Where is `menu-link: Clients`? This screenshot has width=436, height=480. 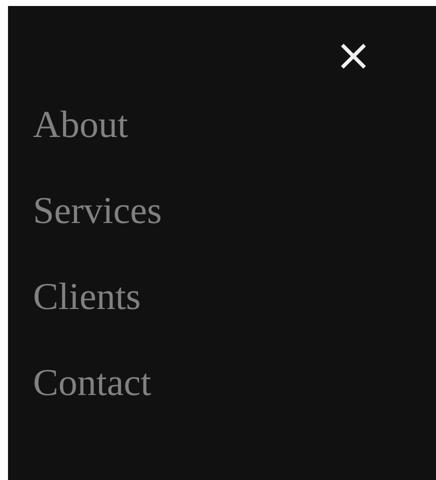 menu-link: Clients is located at coordinates (87, 297).